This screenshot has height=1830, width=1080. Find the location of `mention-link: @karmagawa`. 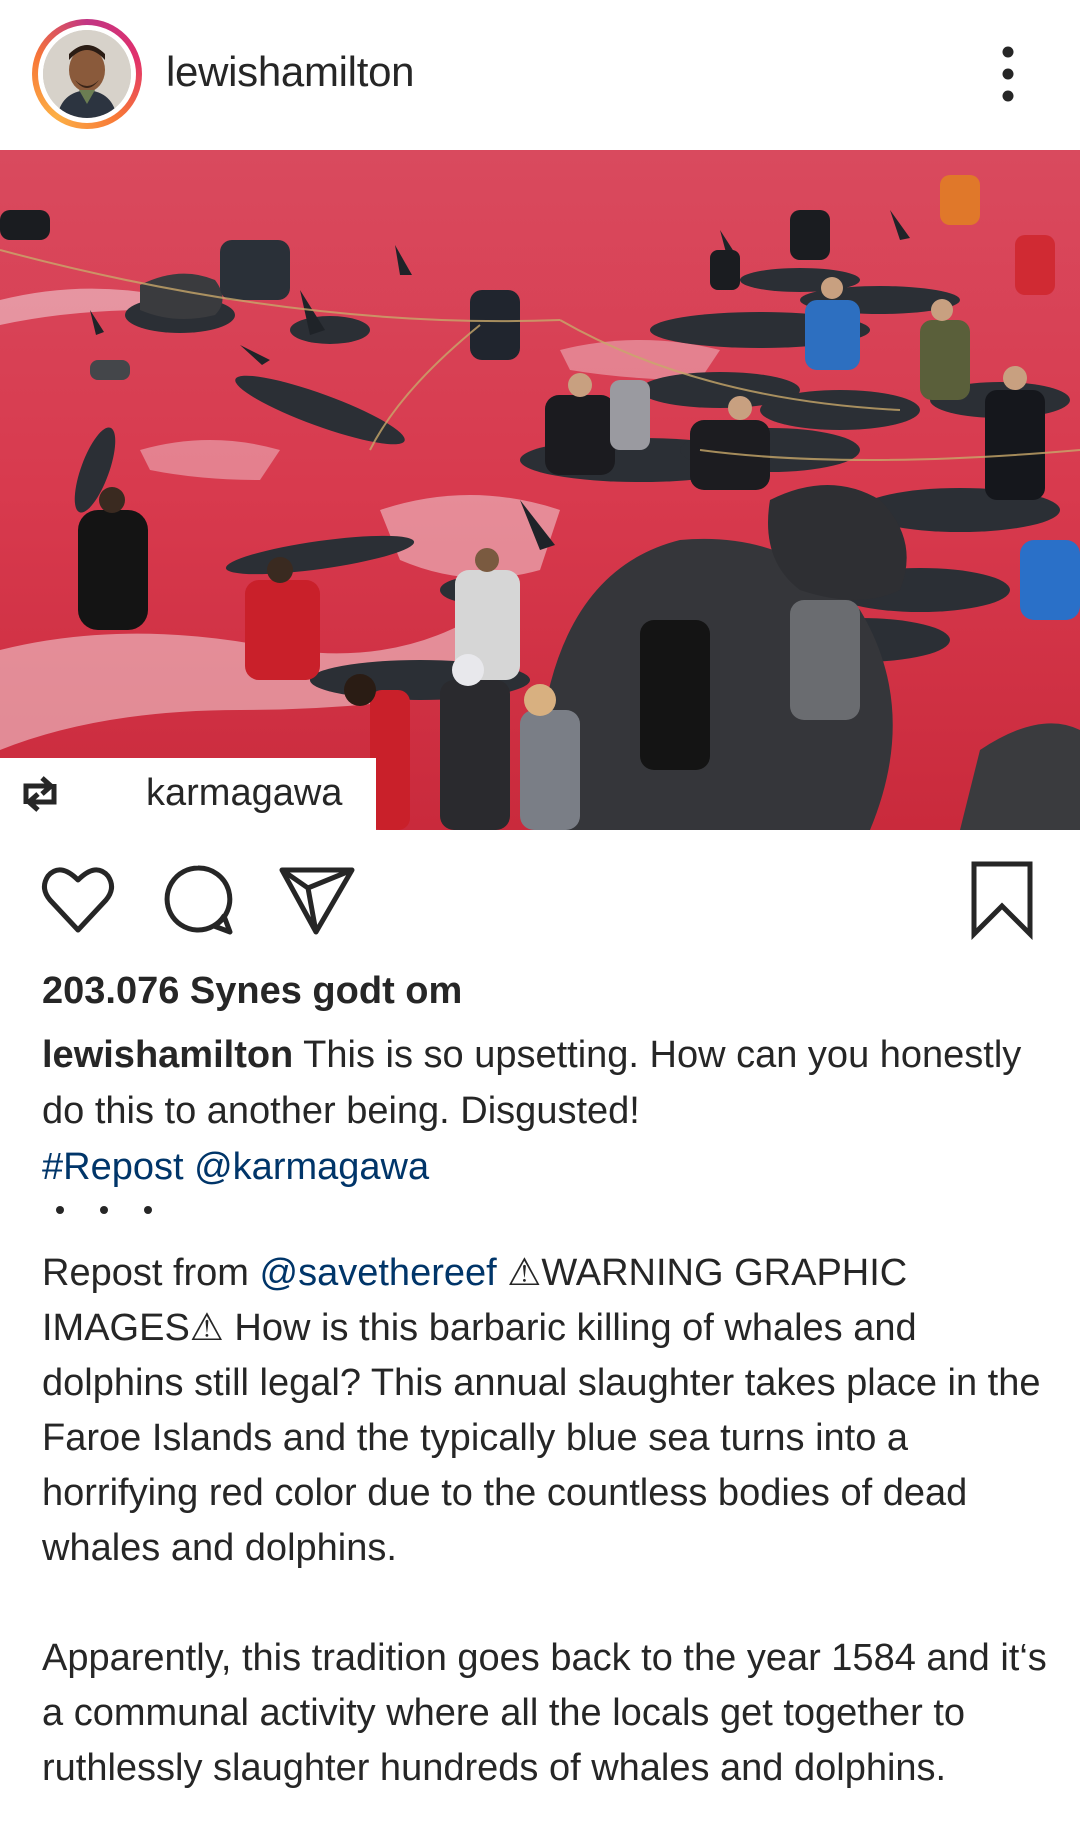

mention-link: @karmagawa is located at coordinates (311, 1167).